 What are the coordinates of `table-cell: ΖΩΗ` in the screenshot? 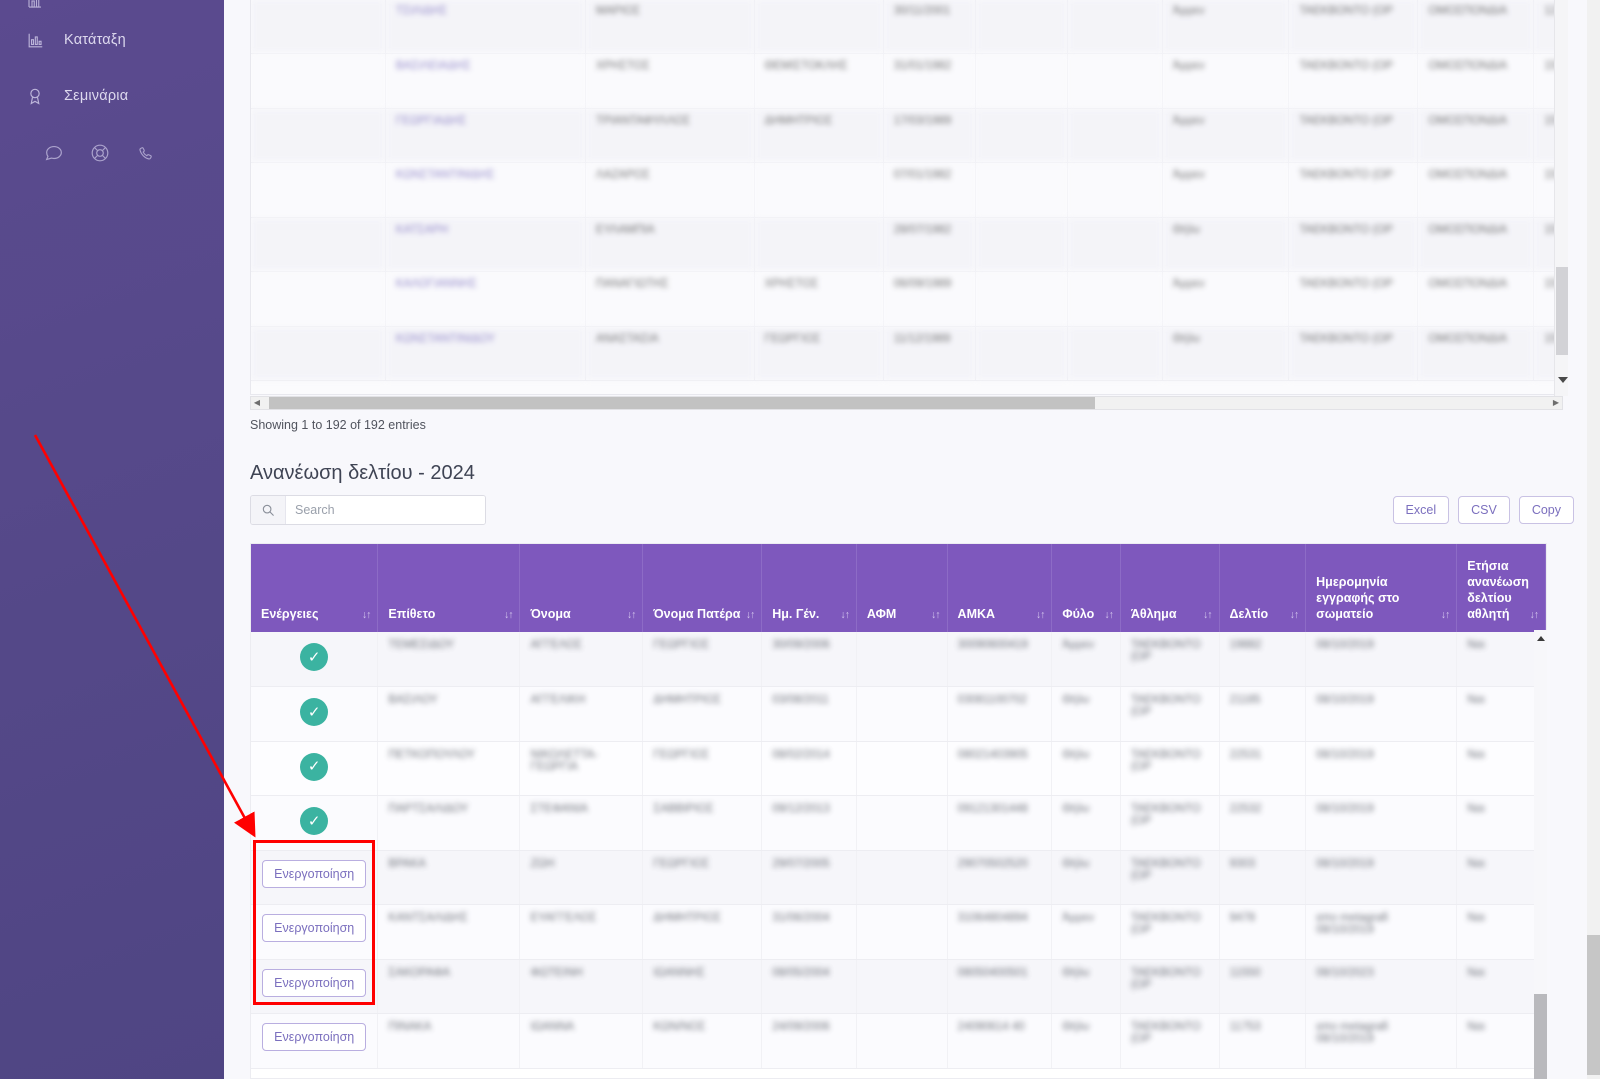 It's located at (581, 877).